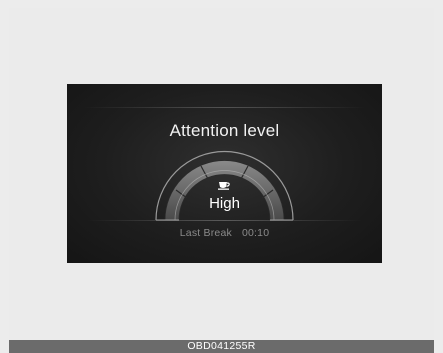 This screenshot has width=443, height=353. I want to click on last-break-row: Last Break 00:10, so click(224, 233).